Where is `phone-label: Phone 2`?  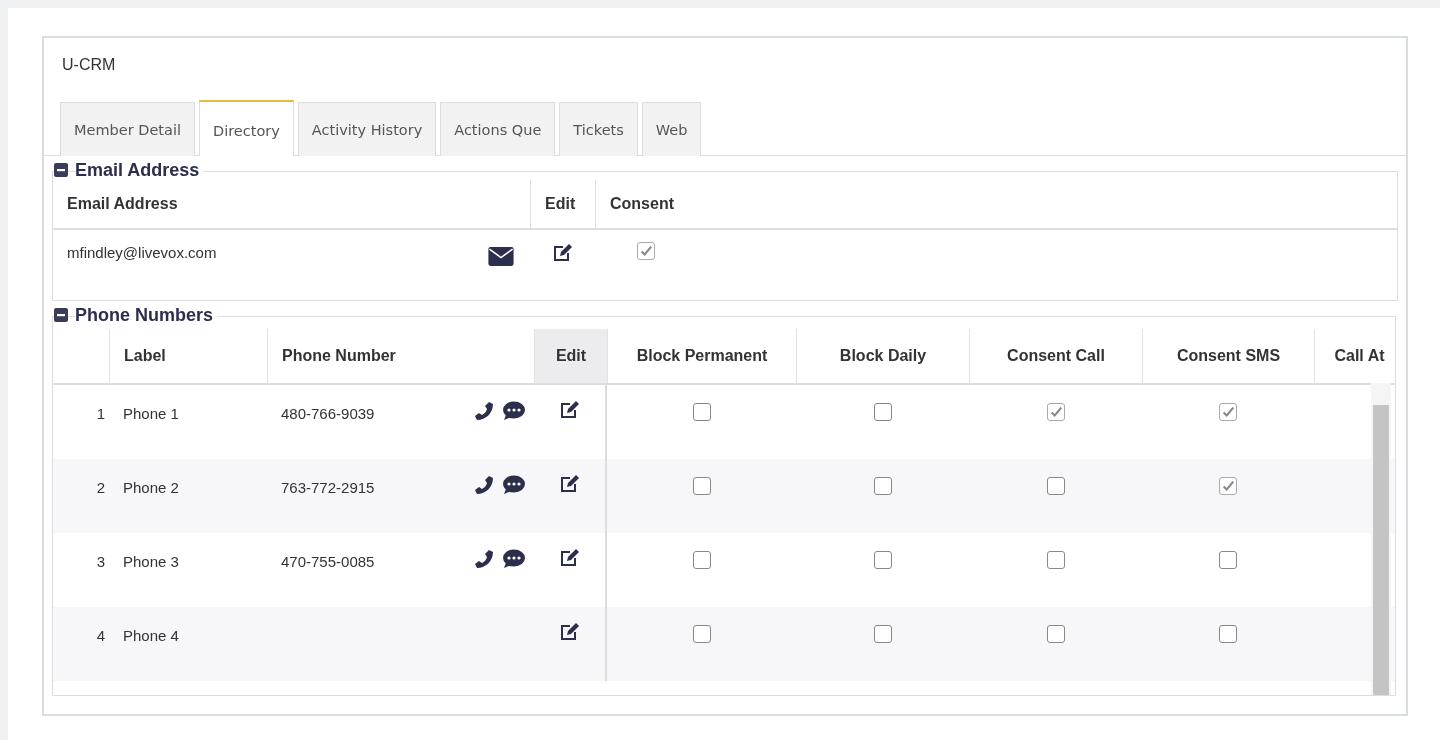
phone-label: Phone 2 is located at coordinates (151, 488).